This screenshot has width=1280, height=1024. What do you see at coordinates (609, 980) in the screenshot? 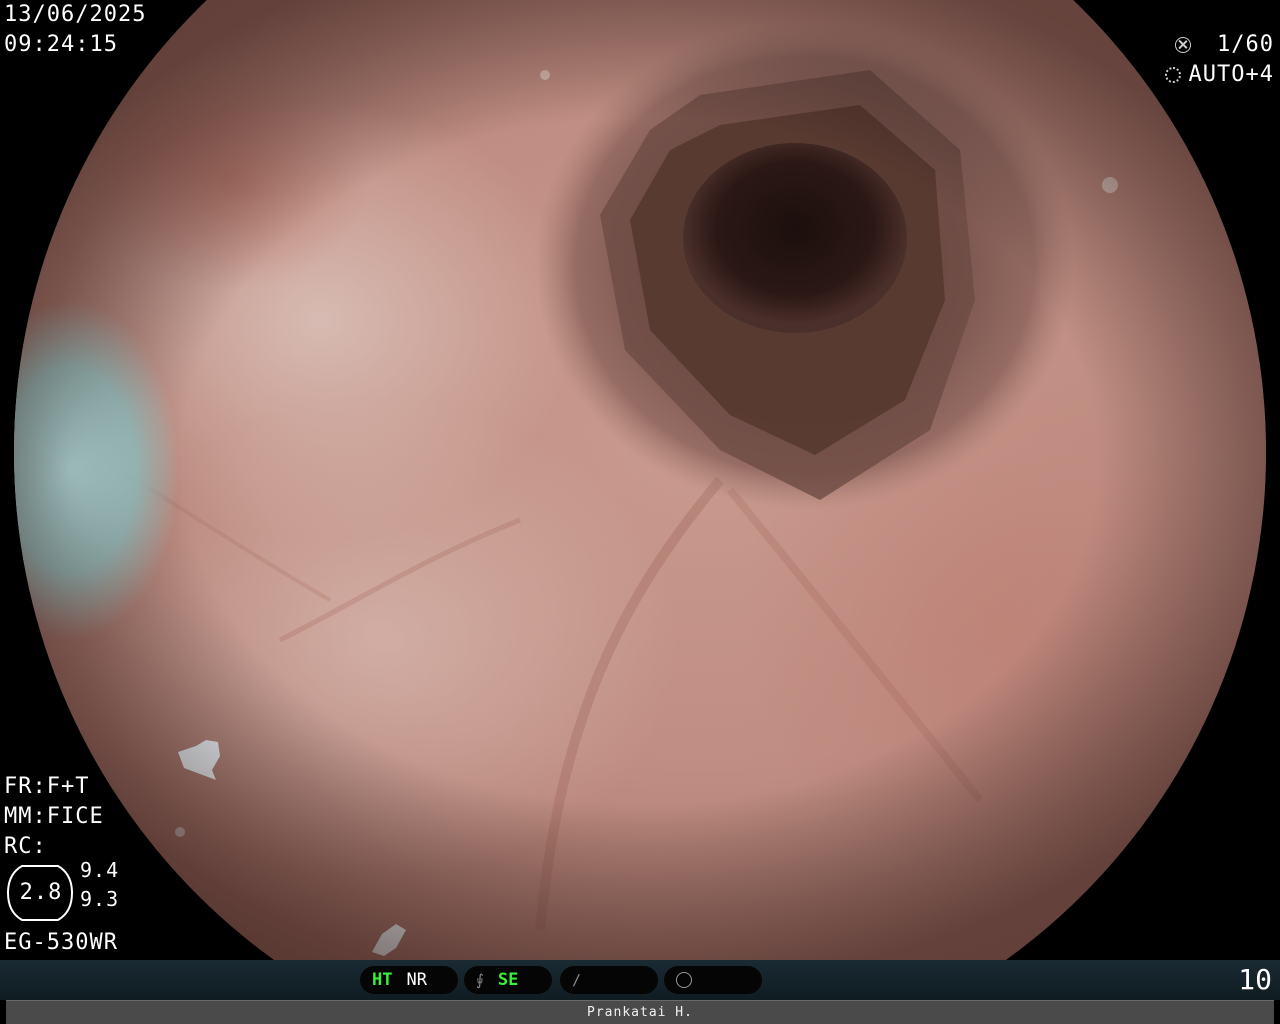
I see `freeze-indicator: ∕` at bounding box center [609, 980].